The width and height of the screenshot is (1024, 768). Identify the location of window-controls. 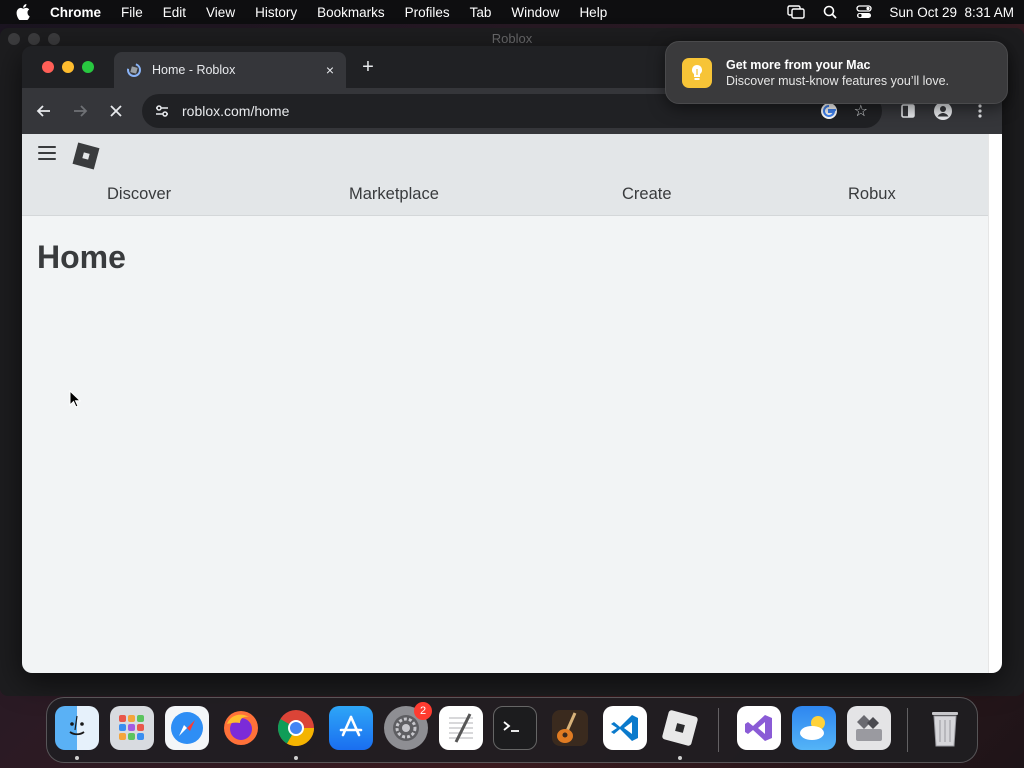
(68, 67).